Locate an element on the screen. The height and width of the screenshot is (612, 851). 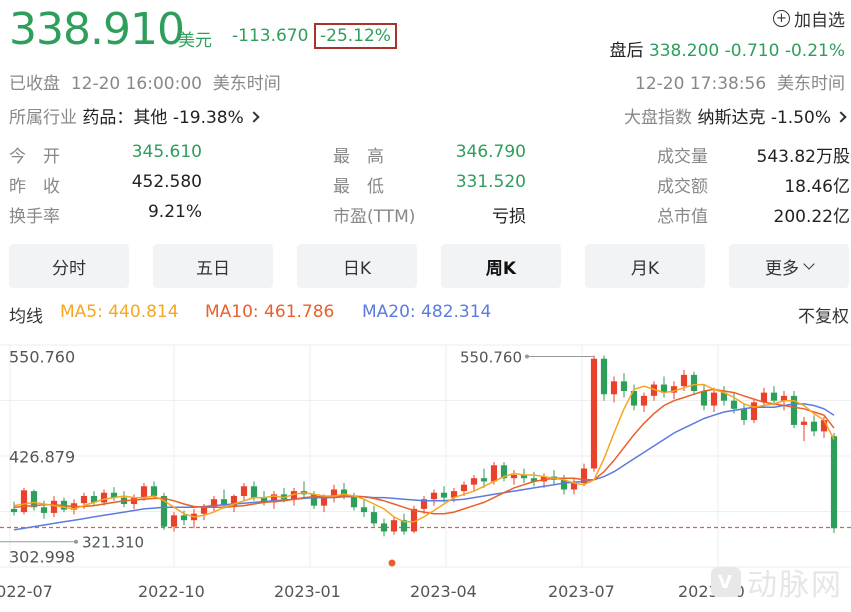
market-status-text: 已收盘 is located at coordinates (34, 84).